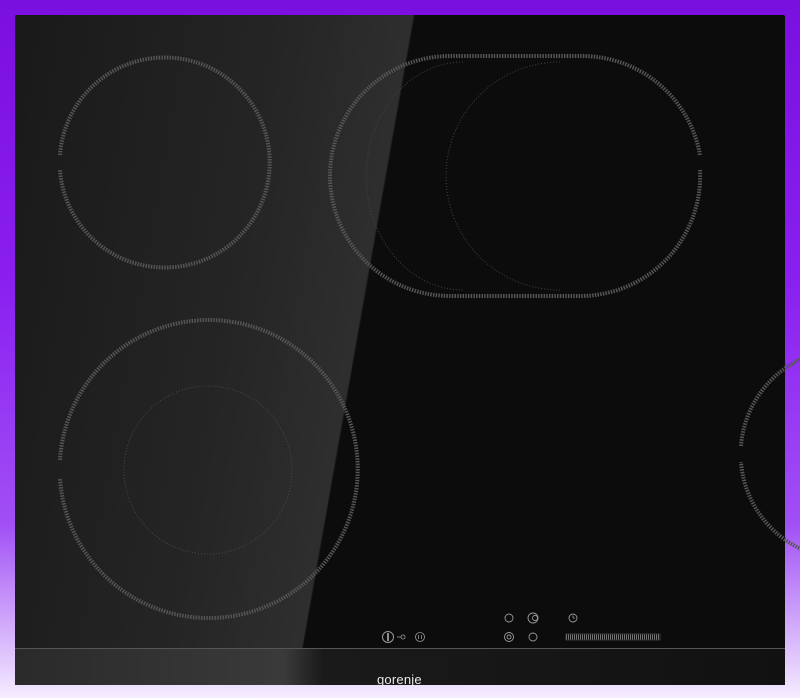 Image resolution: width=800 pixels, height=698 pixels. What do you see at coordinates (420, 637) in the screenshot?
I see `pause-icon` at bounding box center [420, 637].